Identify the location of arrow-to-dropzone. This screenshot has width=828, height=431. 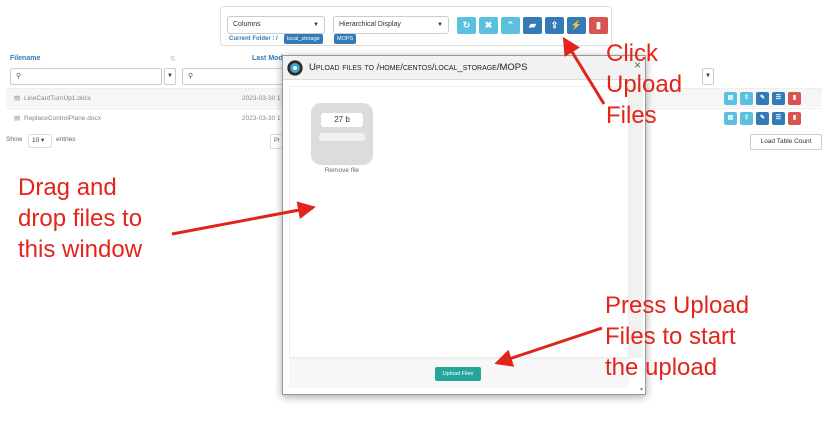
(243, 218).